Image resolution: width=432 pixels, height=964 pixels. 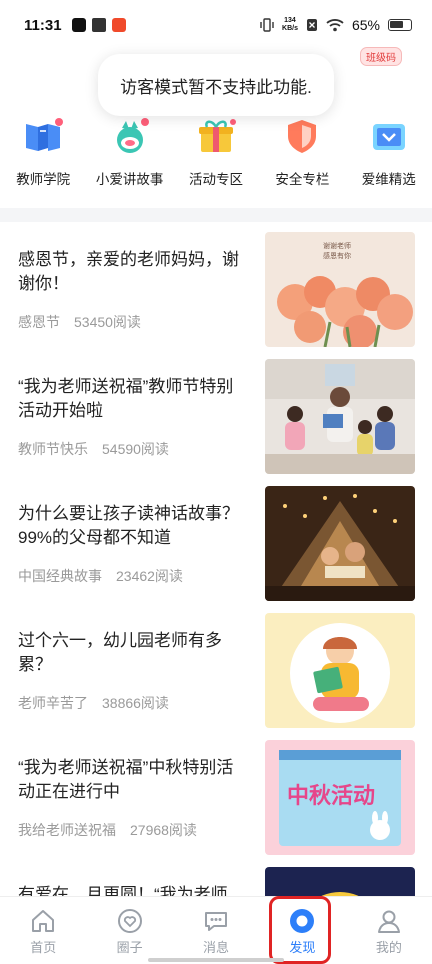 What do you see at coordinates (149, 576) in the screenshot?
I see `article-reads: 23462阅读` at bounding box center [149, 576].